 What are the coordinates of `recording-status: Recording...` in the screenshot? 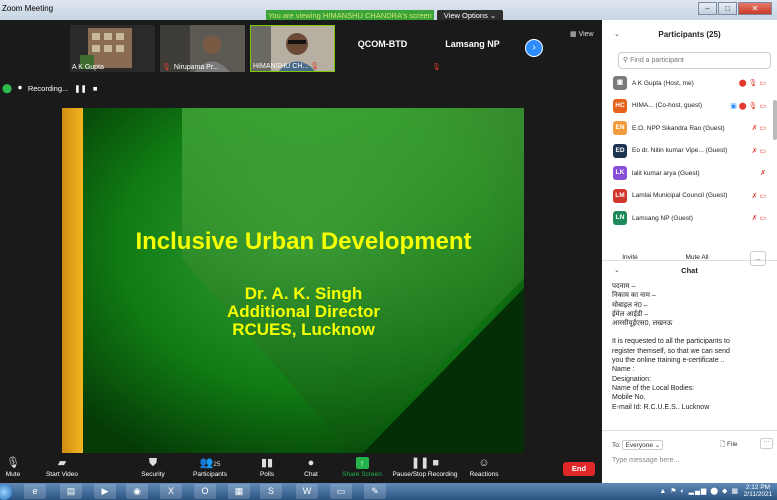 It's located at (48, 88).